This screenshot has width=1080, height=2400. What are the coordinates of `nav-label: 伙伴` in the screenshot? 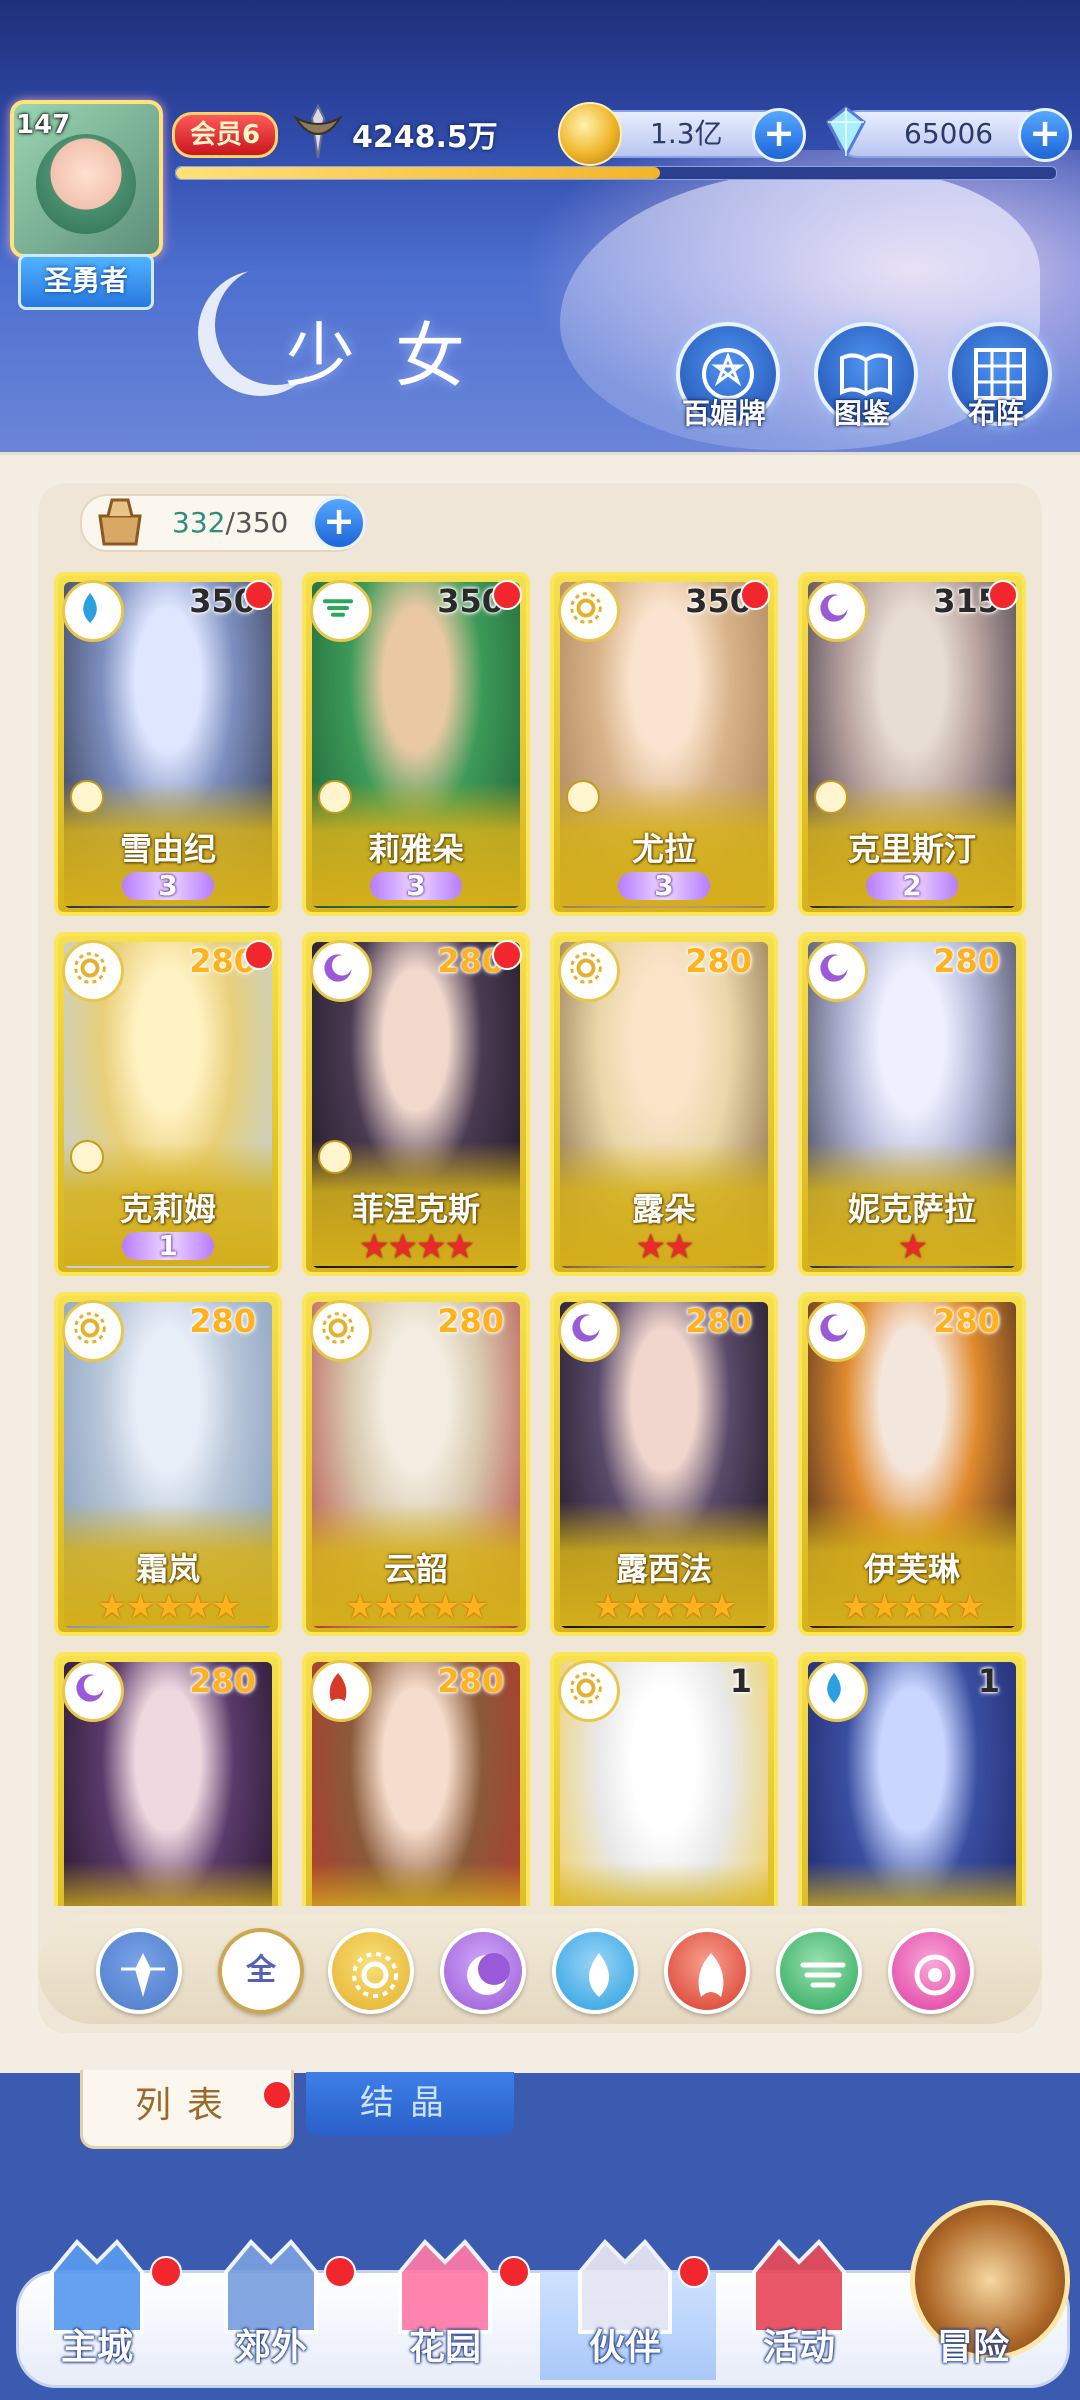 It's located at (625, 2344).